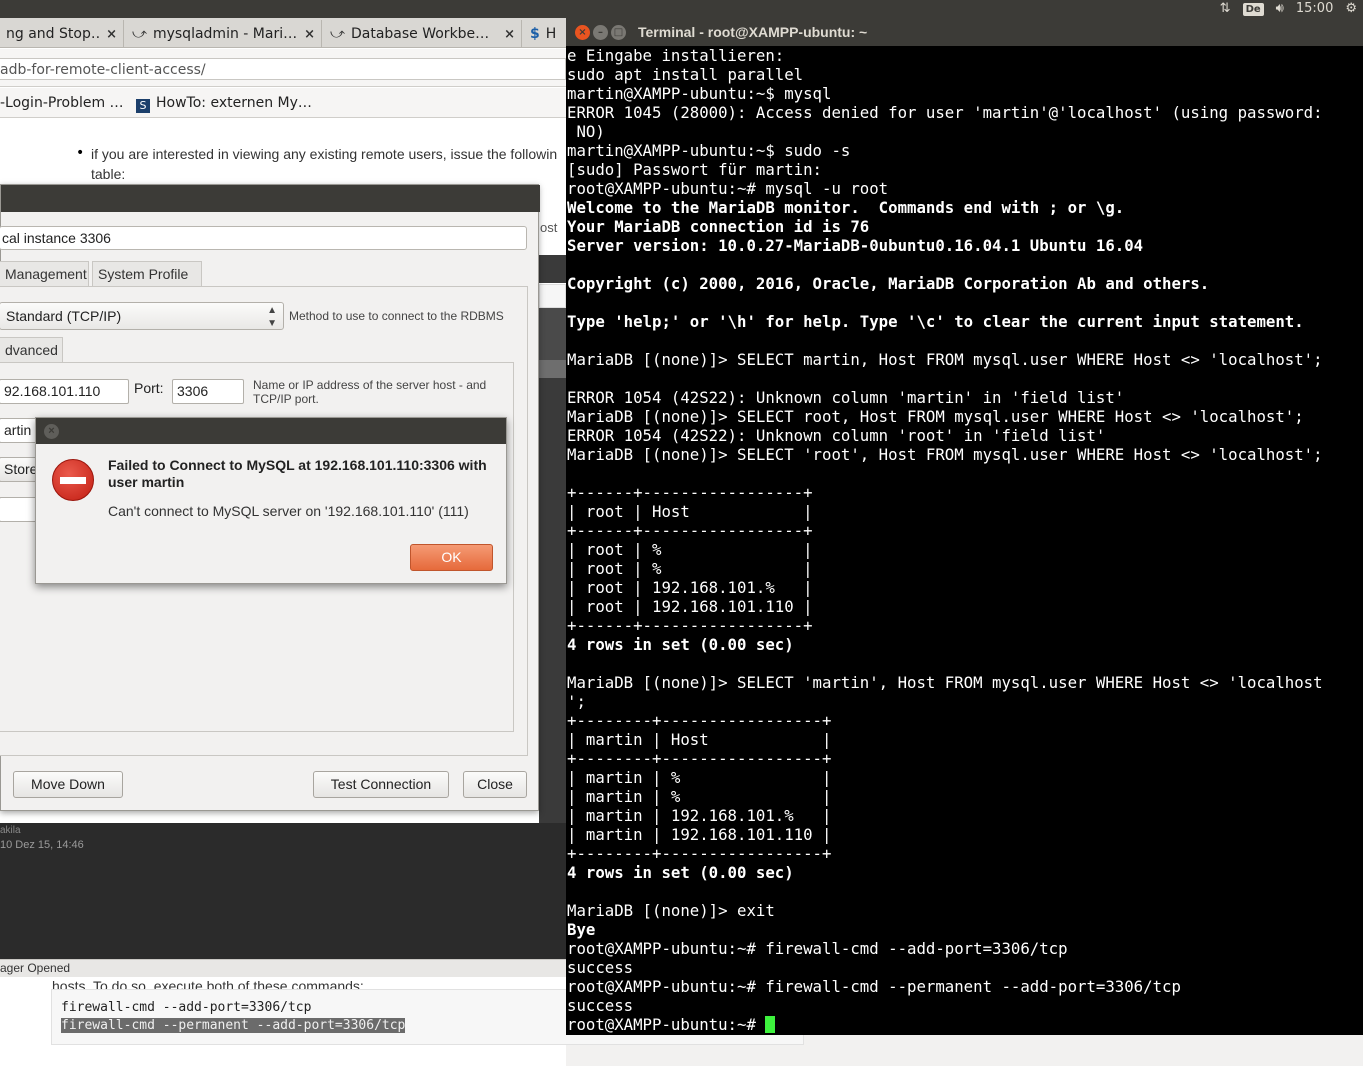  I want to click on tab-management: Management, so click(44, 274).